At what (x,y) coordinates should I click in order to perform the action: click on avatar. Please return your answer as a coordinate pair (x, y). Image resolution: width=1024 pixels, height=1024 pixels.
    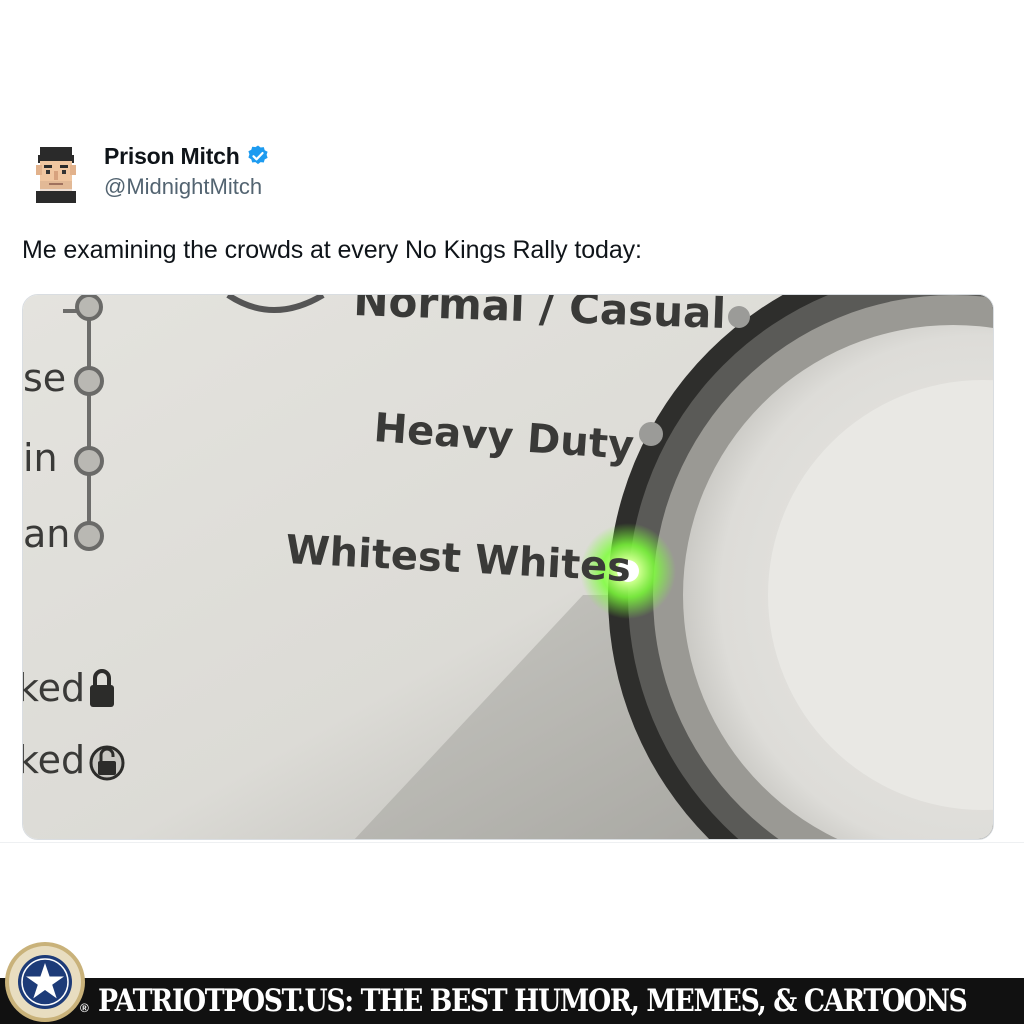
    Looking at the image, I should click on (56, 171).